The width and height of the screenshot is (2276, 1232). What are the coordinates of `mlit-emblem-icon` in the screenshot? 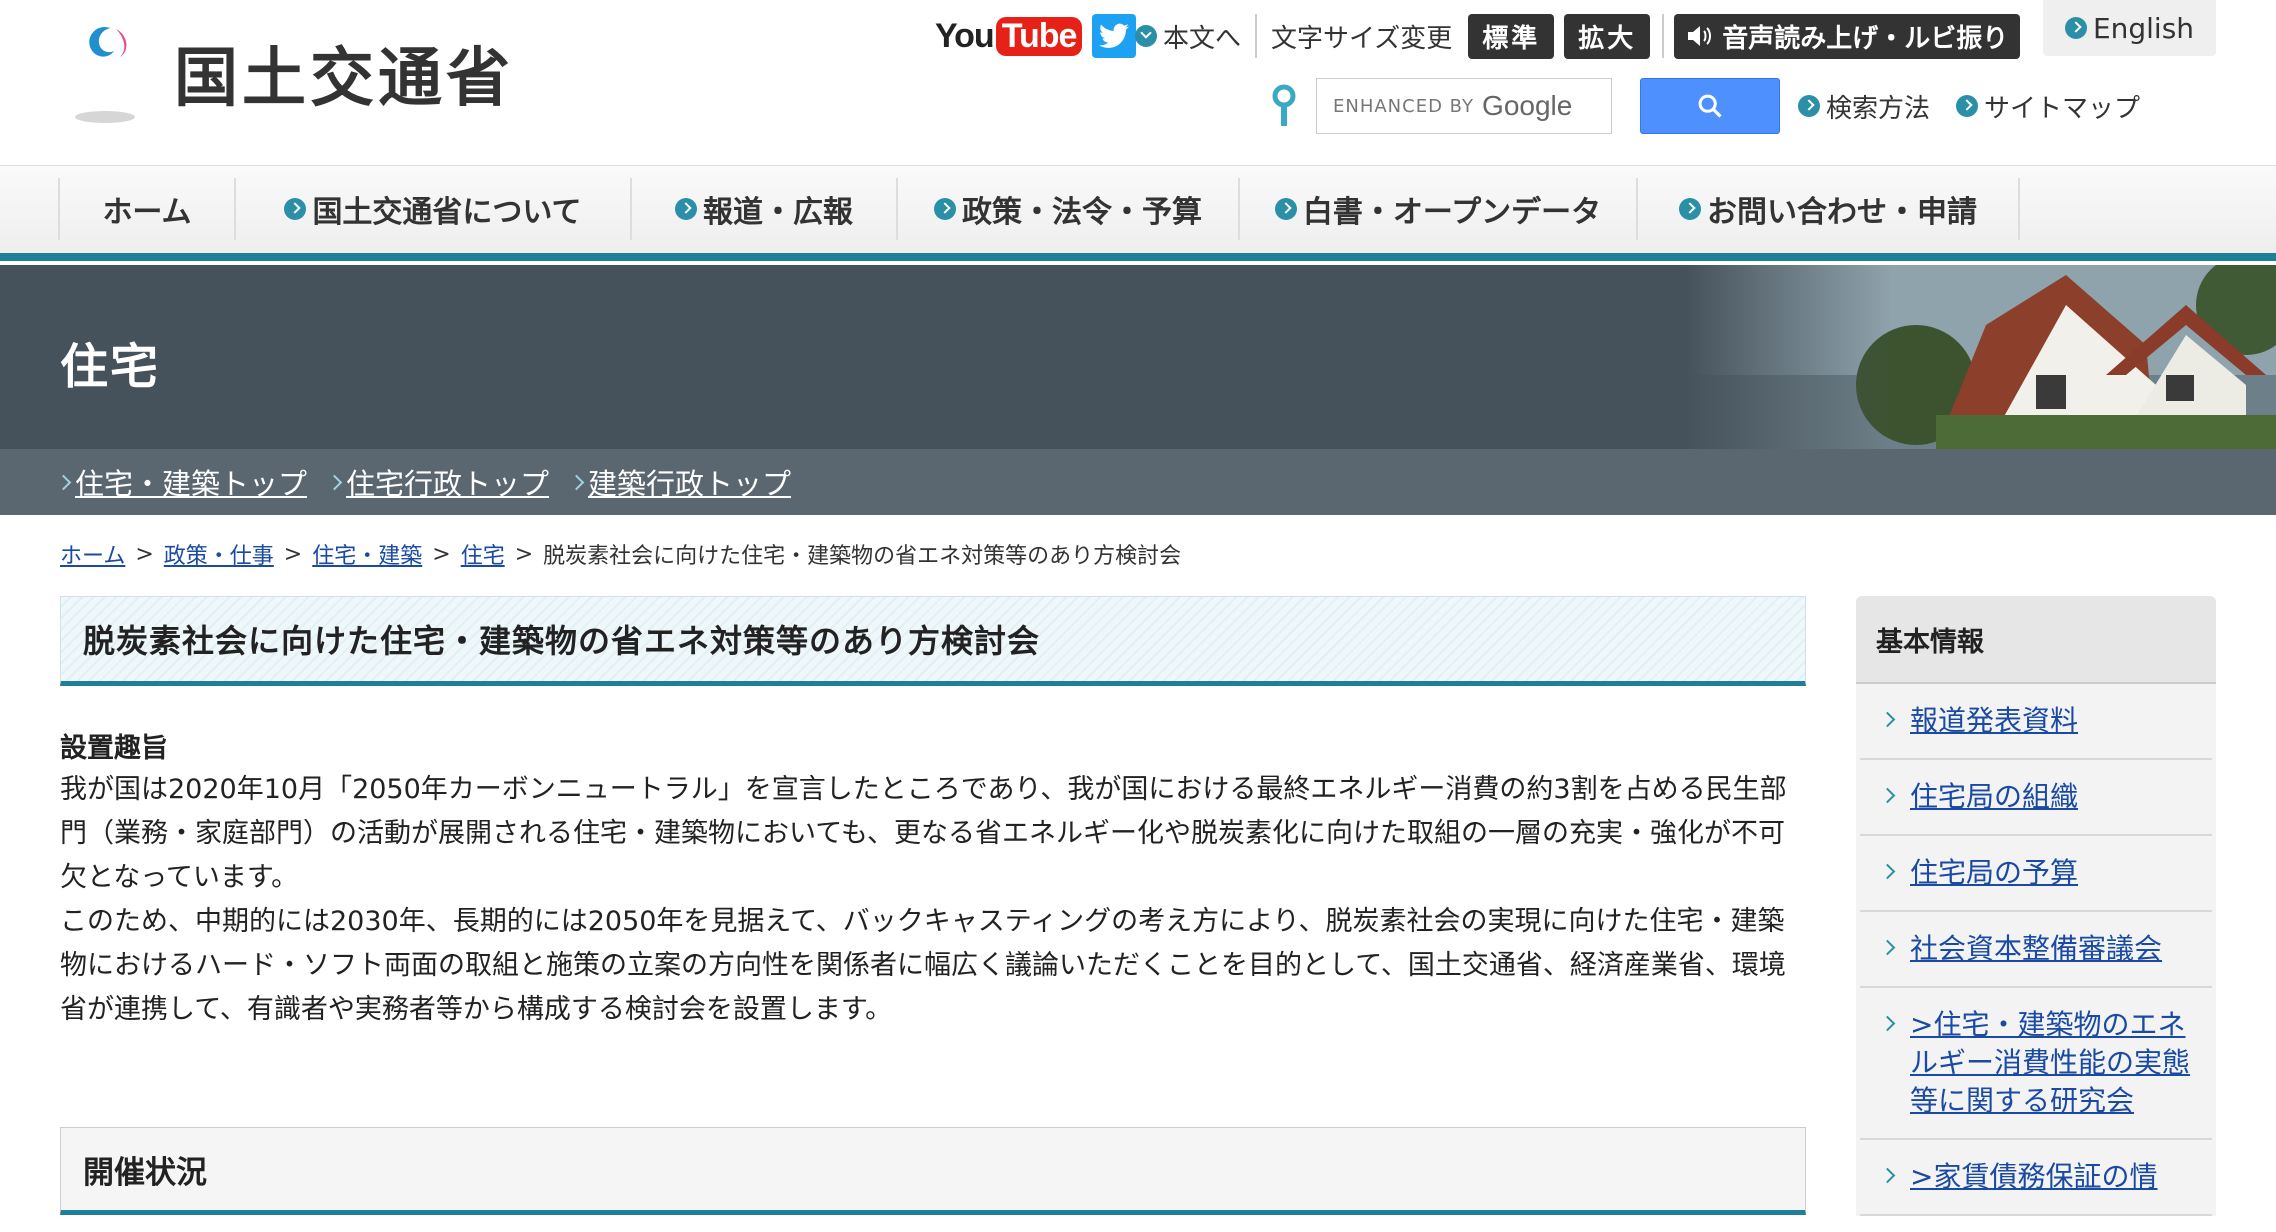 It's located at (105, 75).